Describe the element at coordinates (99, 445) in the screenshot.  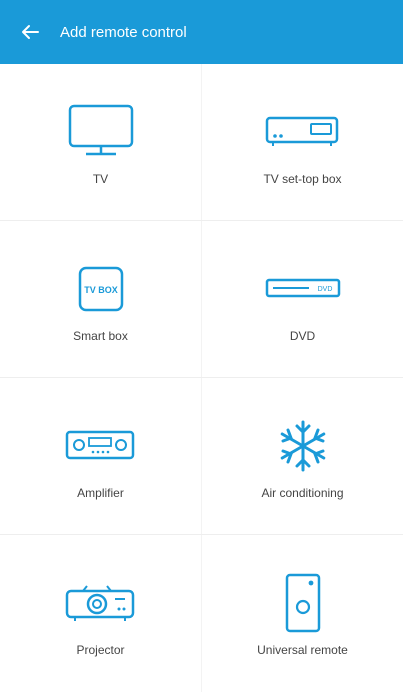
I see `amplifier-icon` at that location.